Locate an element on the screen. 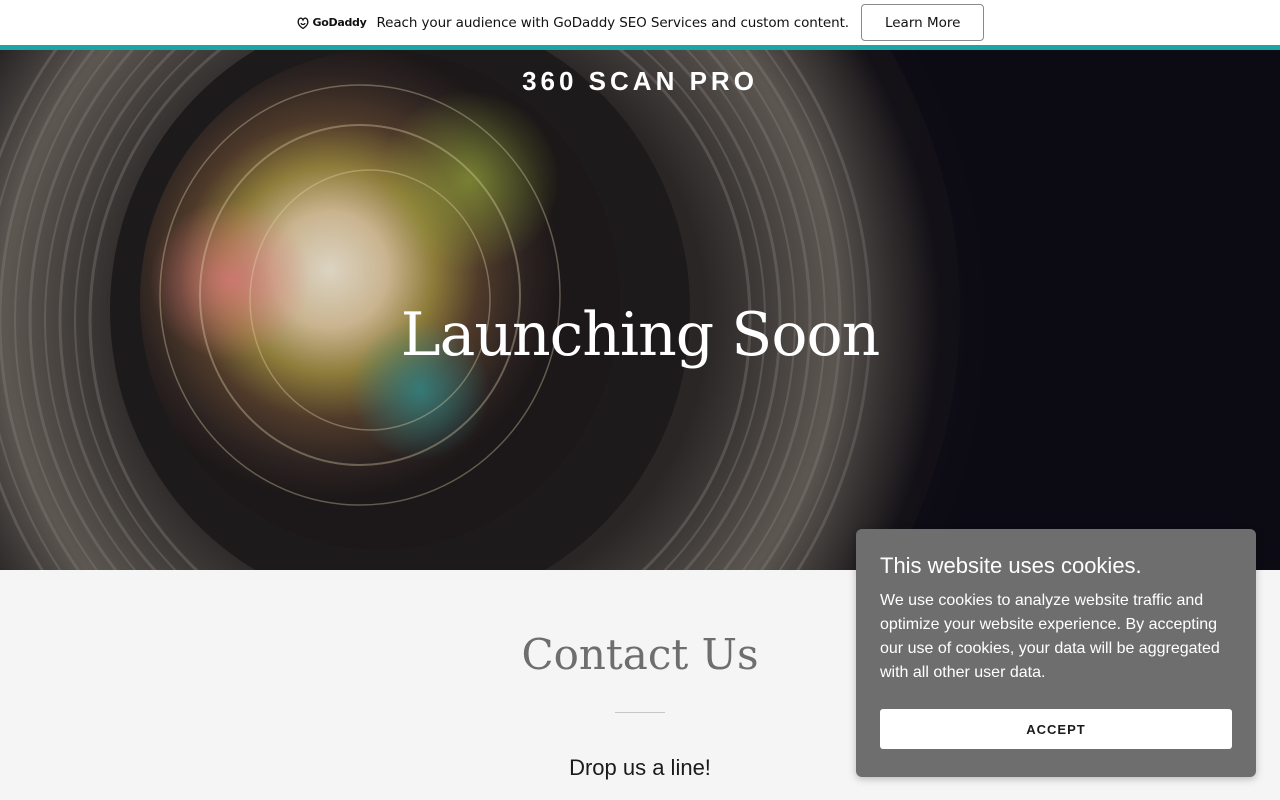 This screenshot has width=1280, height=800. accept-cookies-button: ACCEPT is located at coordinates (1056, 729).